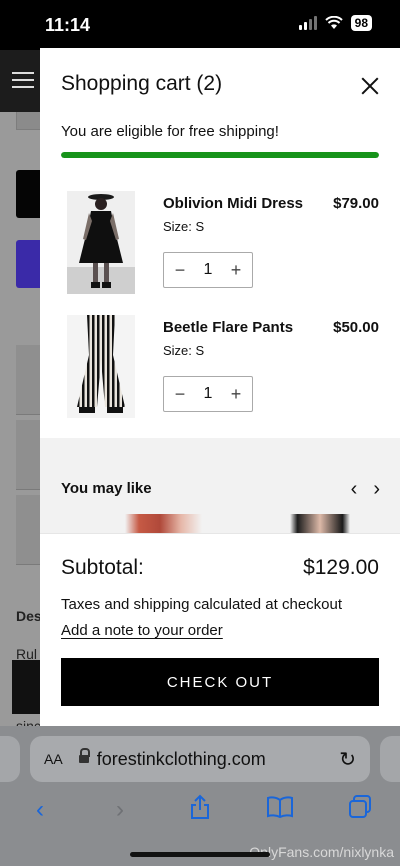 This screenshot has width=400, height=866. I want to click on pants-image, so click(101, 366).